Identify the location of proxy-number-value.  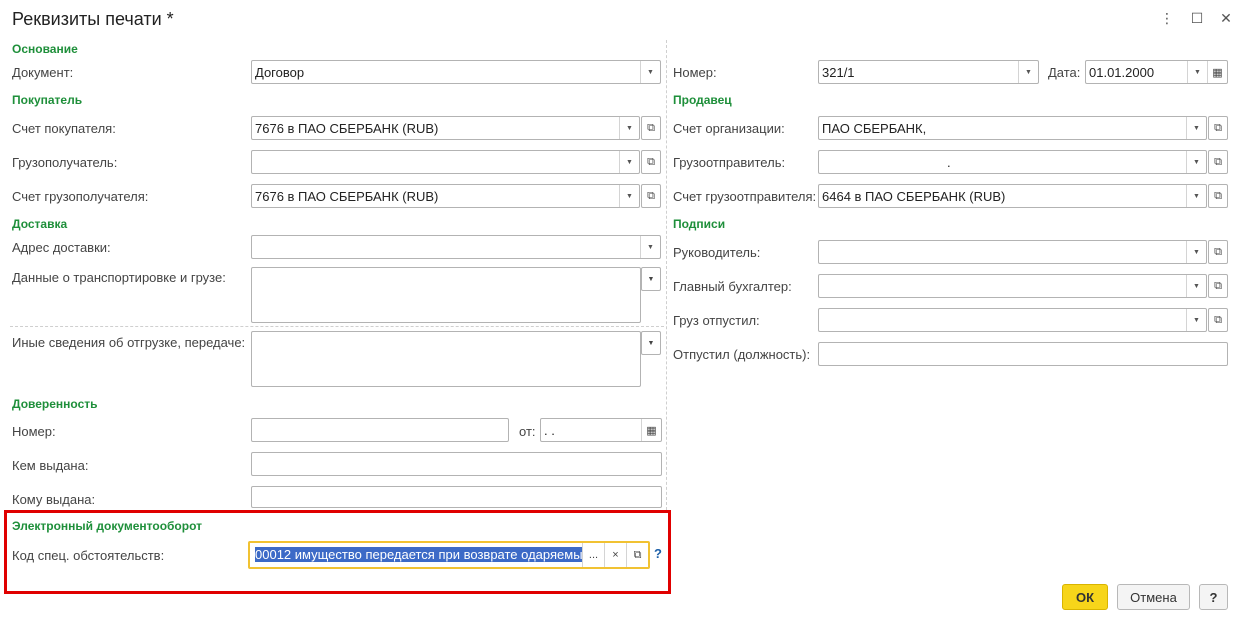
(380, 430).